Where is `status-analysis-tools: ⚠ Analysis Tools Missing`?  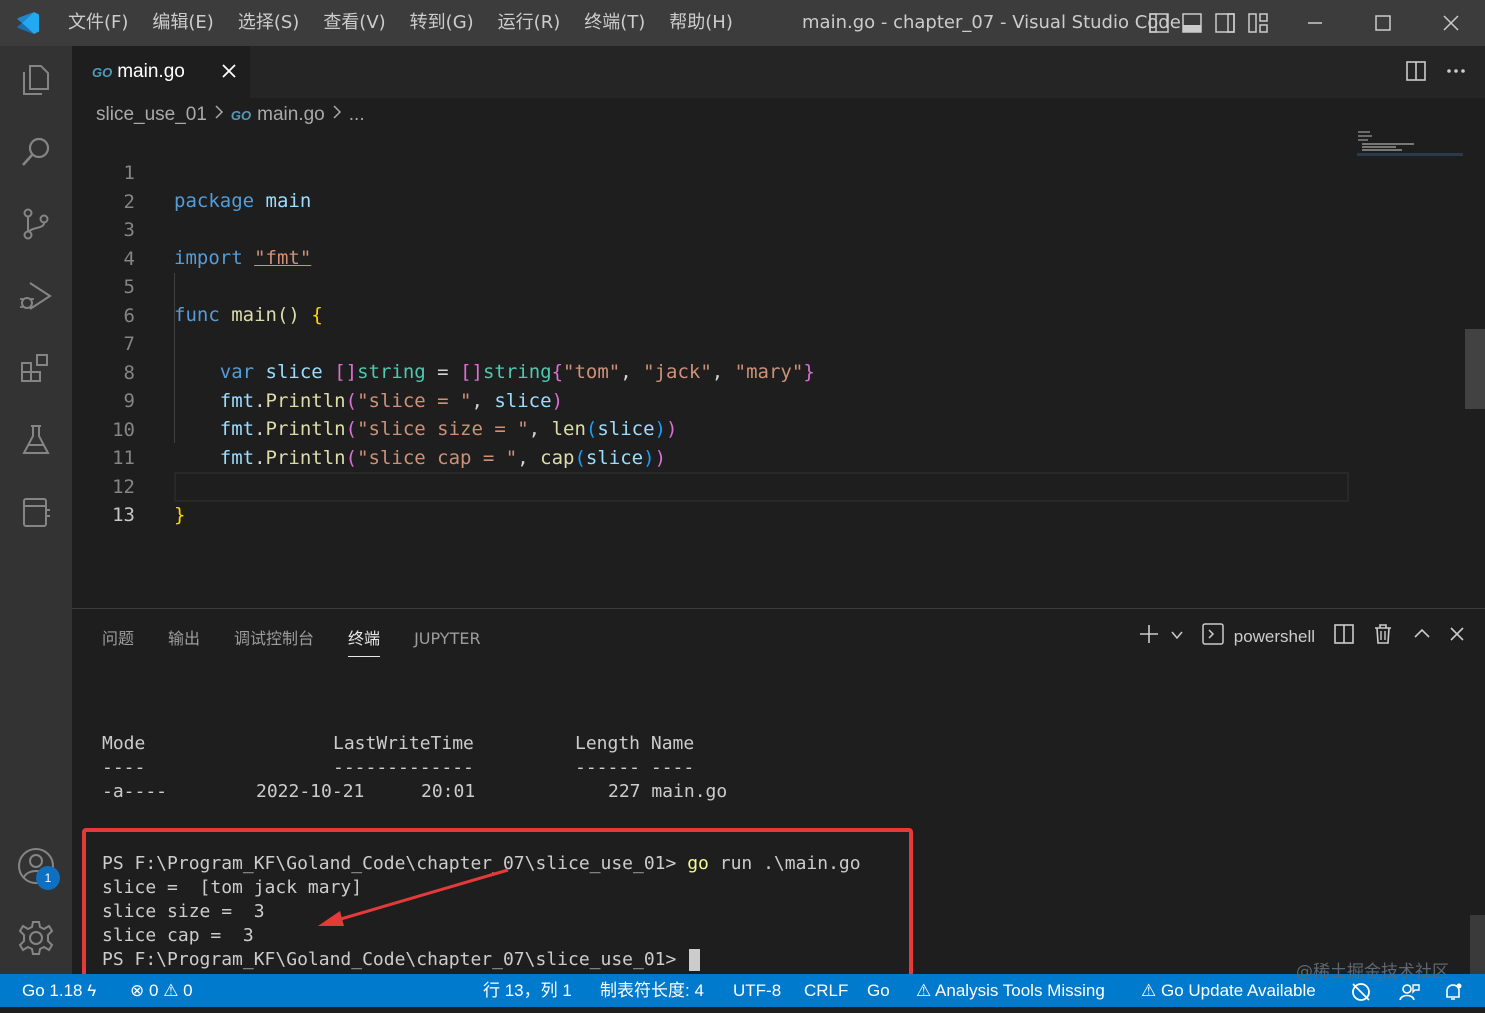 status-analysis-tools: ⚠ Analysis Tools Missing is located at coordinates (1010, 990).